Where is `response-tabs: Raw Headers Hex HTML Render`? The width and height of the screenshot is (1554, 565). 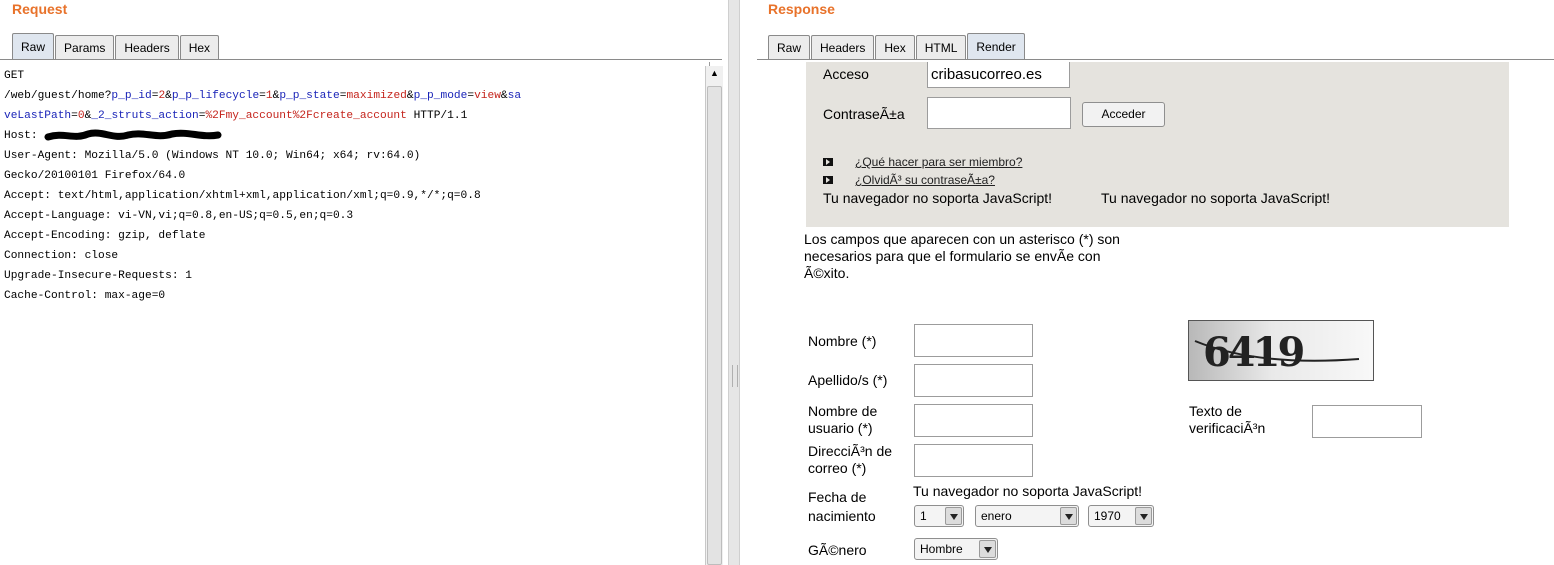 response-tabs: Raw Headers Hex HTML Render is located at coordinates (897, 46).